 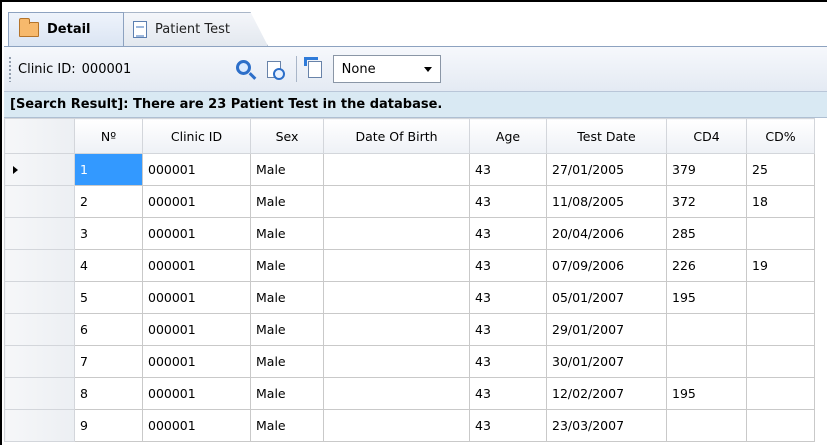 I want to click on table-row: 2 000001 Male 43 11/08/2005 372 18, so click(x=409, y=201).